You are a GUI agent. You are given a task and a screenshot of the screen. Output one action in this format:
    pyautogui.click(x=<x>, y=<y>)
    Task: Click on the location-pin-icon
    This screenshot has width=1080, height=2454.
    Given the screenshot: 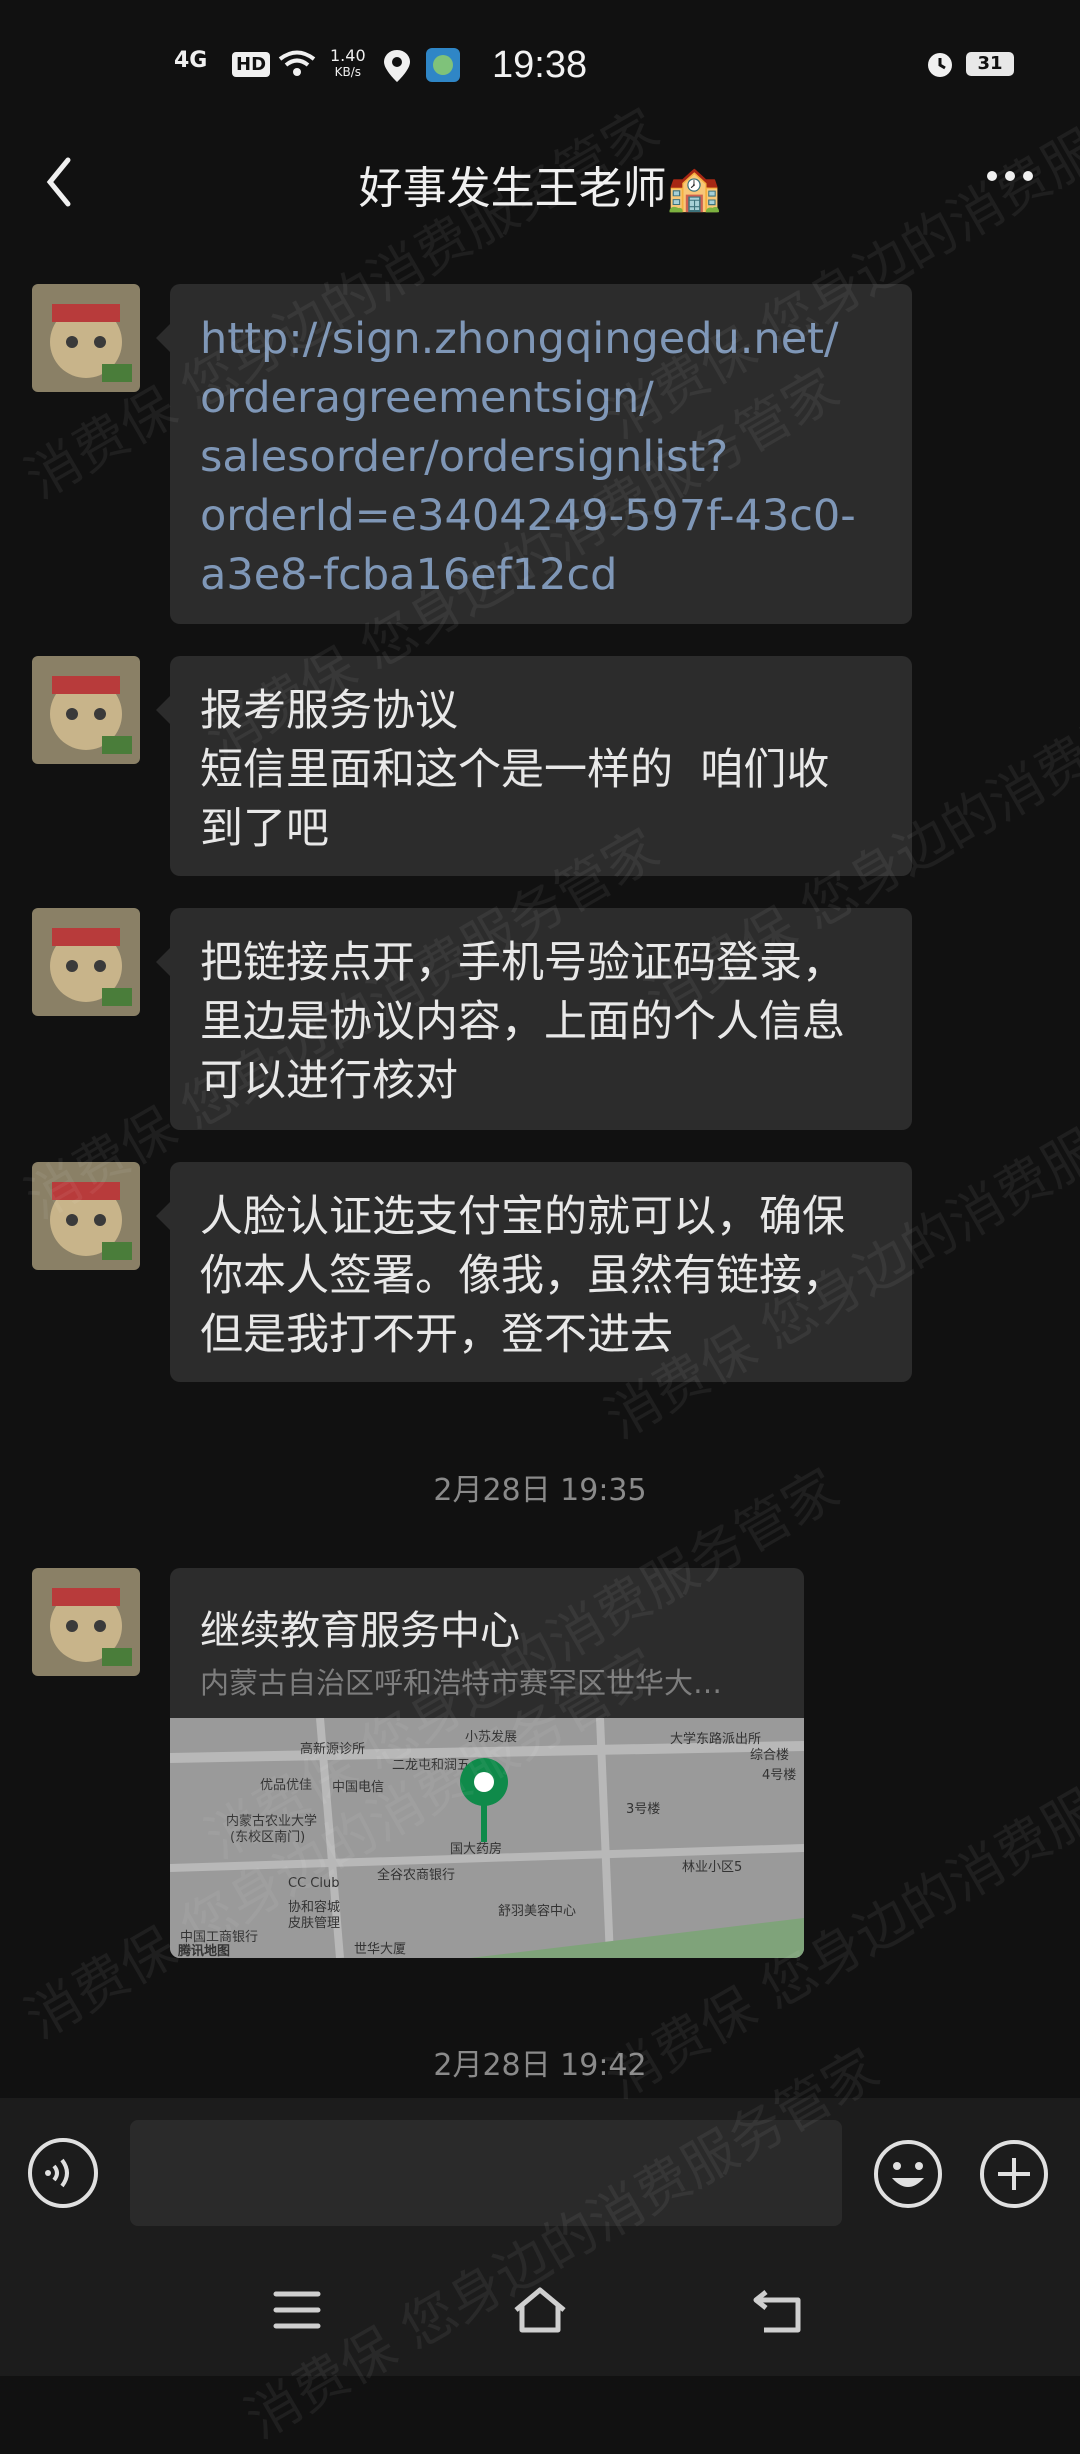 What is the action you would take?
    pyautogui.click(x=397, y=68)
    